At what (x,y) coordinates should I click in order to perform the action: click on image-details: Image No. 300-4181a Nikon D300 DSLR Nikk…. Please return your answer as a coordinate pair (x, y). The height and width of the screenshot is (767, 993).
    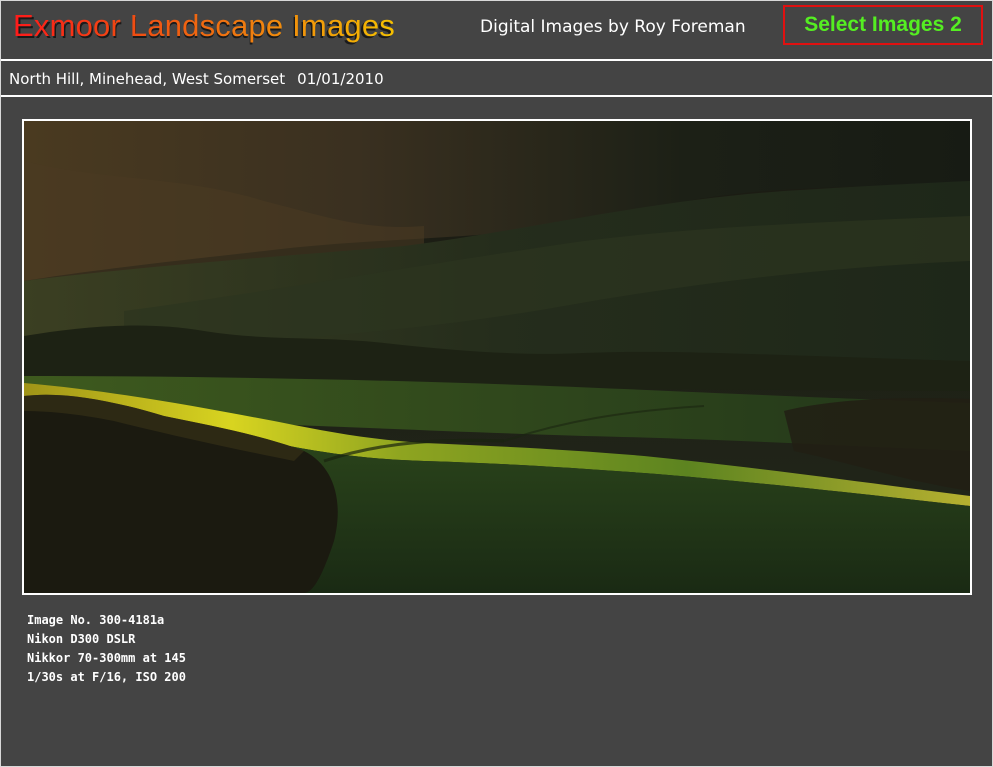
    Looking at the image, I should click on (106, 649).